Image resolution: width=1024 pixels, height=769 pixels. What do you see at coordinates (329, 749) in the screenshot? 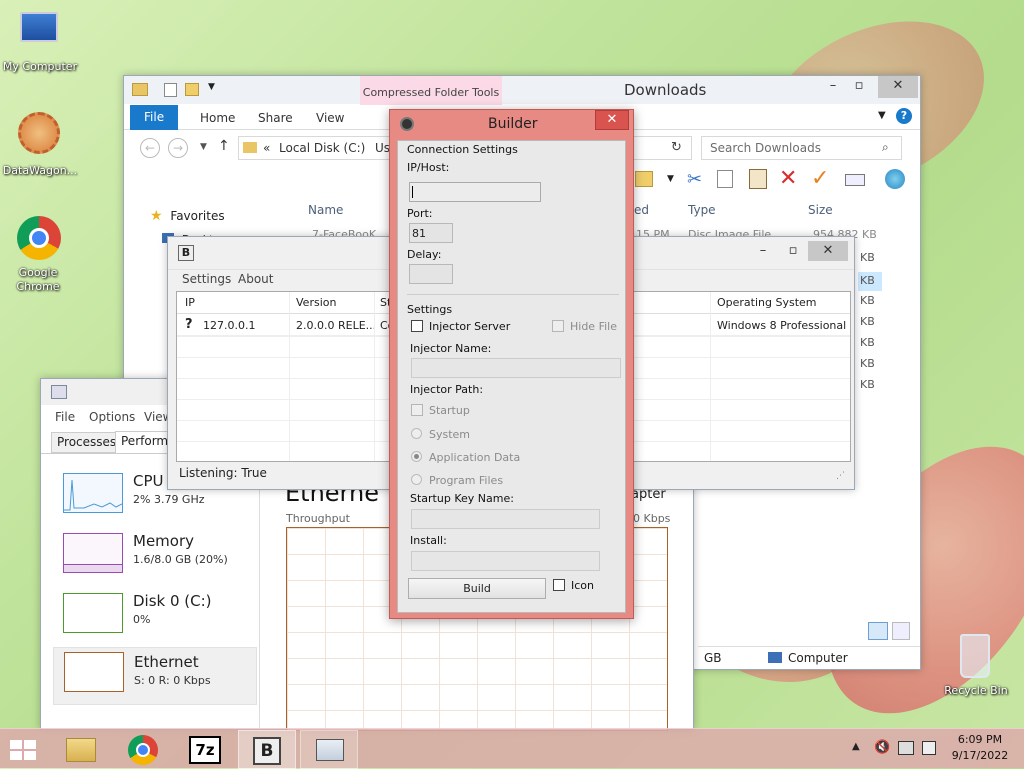
I see `taskbar-task-manager` at bounding box center [329, 749].